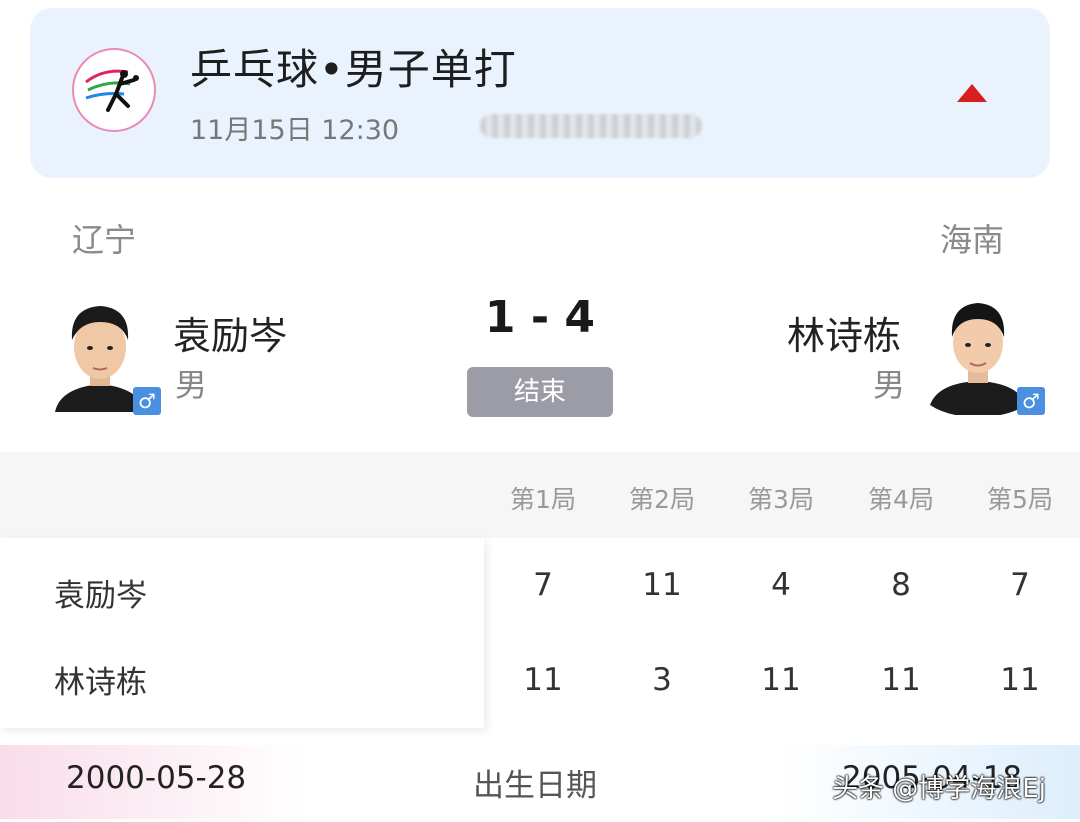  I want to click on set-header-1: 第1局, so click(543, 499).